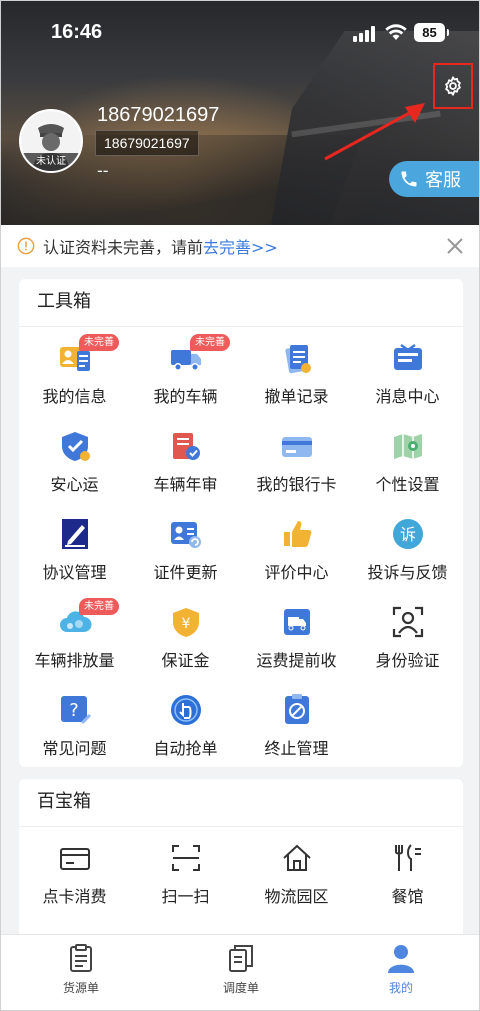 Image resolution: width=480 pixels, height=1011 pixels. I want to click on auto-grab-icon, so click(186, 710).